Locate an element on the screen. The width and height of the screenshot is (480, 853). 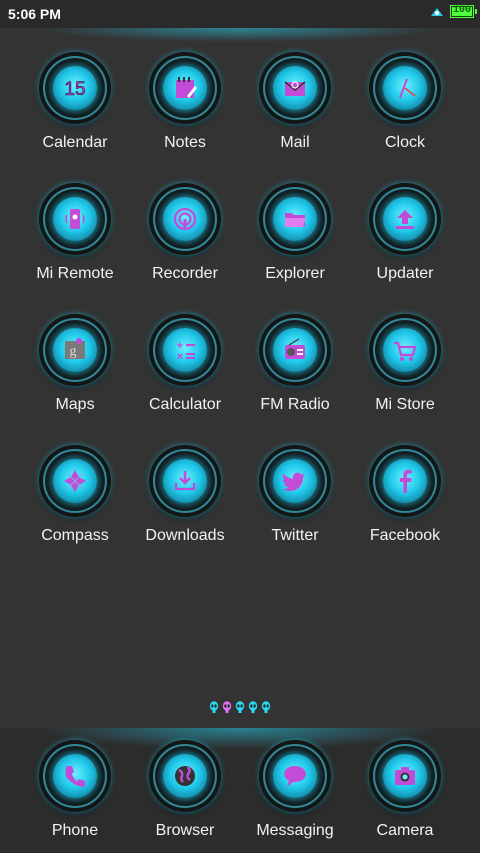
app-updater: Updater is located at coordinates (405, 233).